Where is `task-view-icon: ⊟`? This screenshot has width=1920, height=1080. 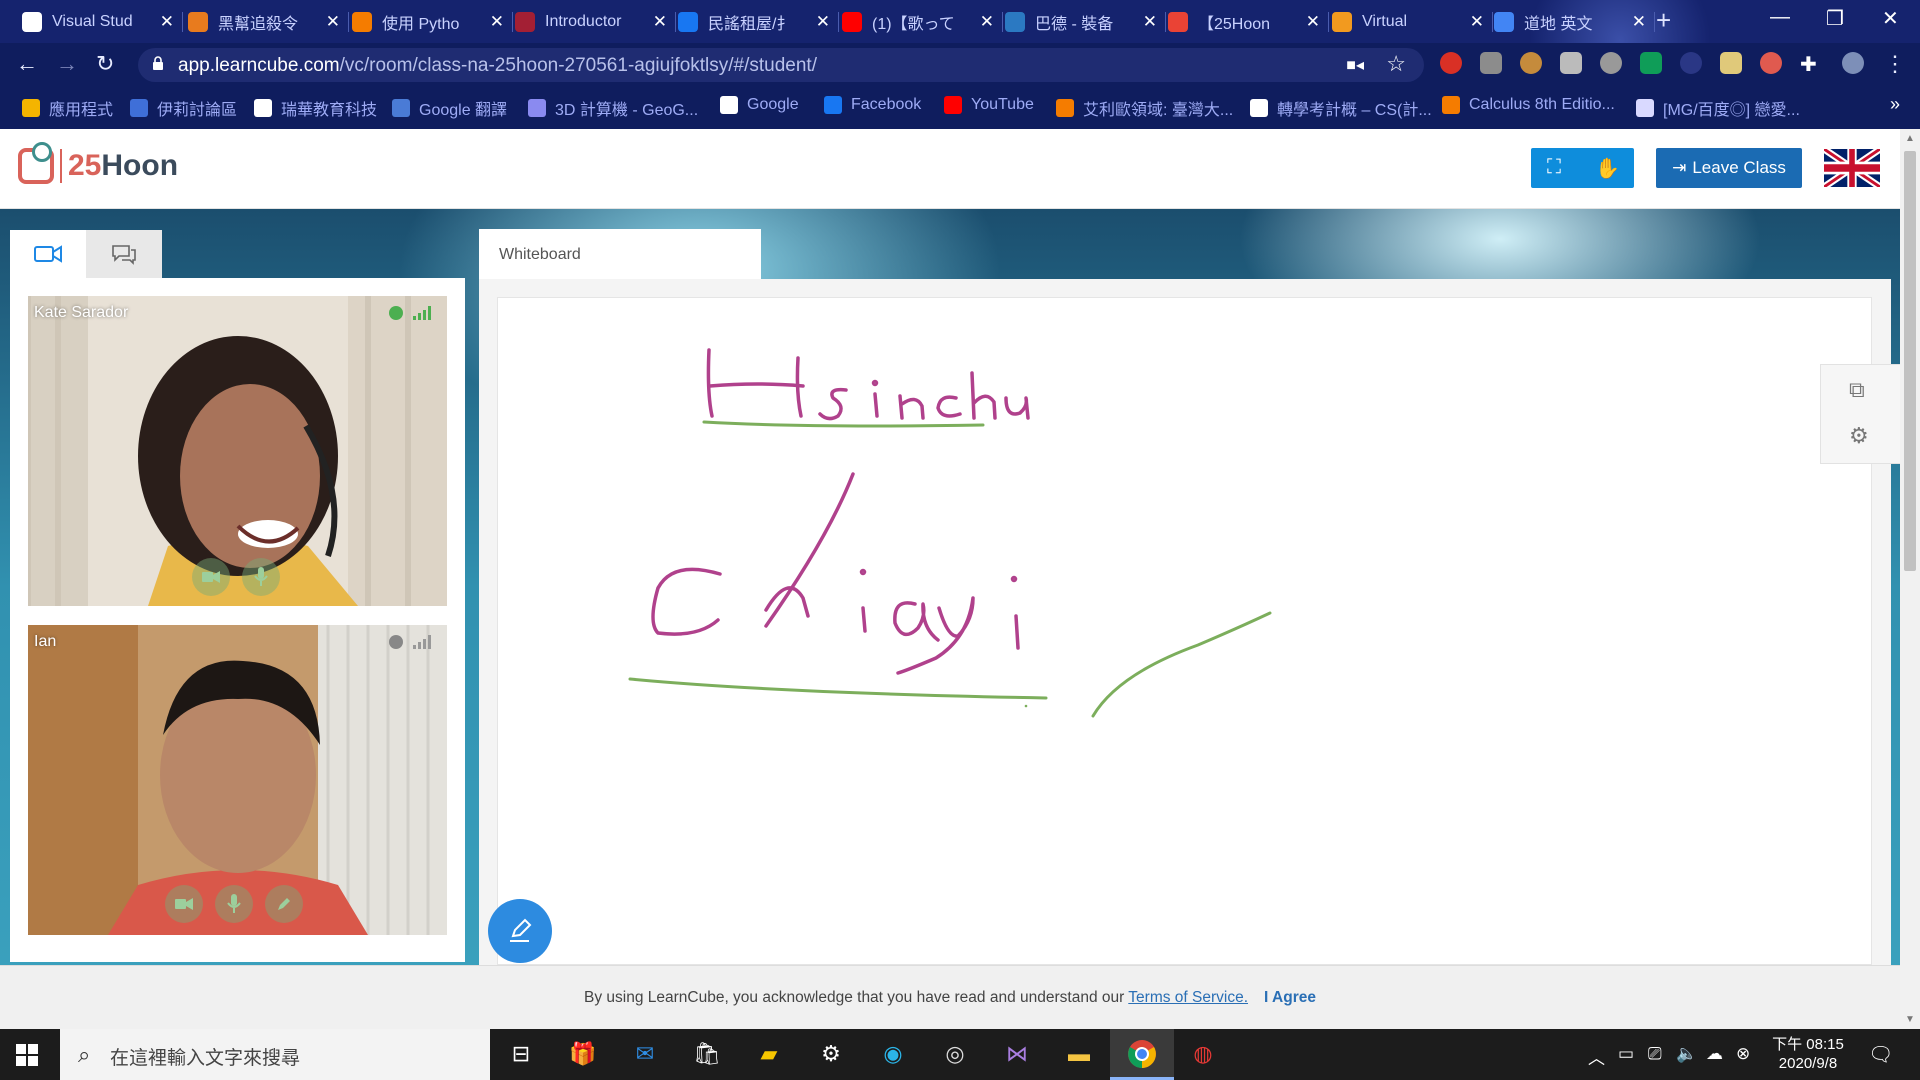
task-view-icon: ⊟ is located at coordinates (521, 1054).